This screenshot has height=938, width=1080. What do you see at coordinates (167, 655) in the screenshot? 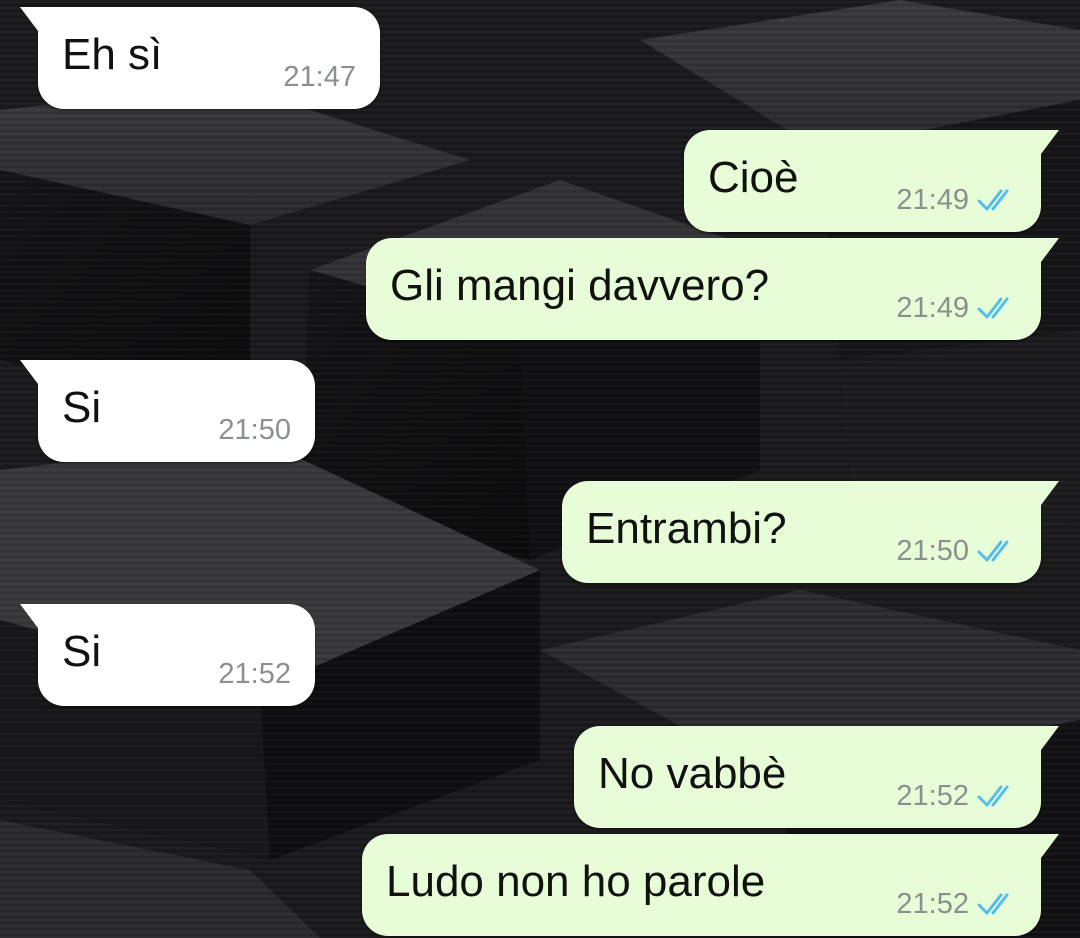
I see `message-bubble-incoming: Si 21:52` at bounding box center [167, 655].